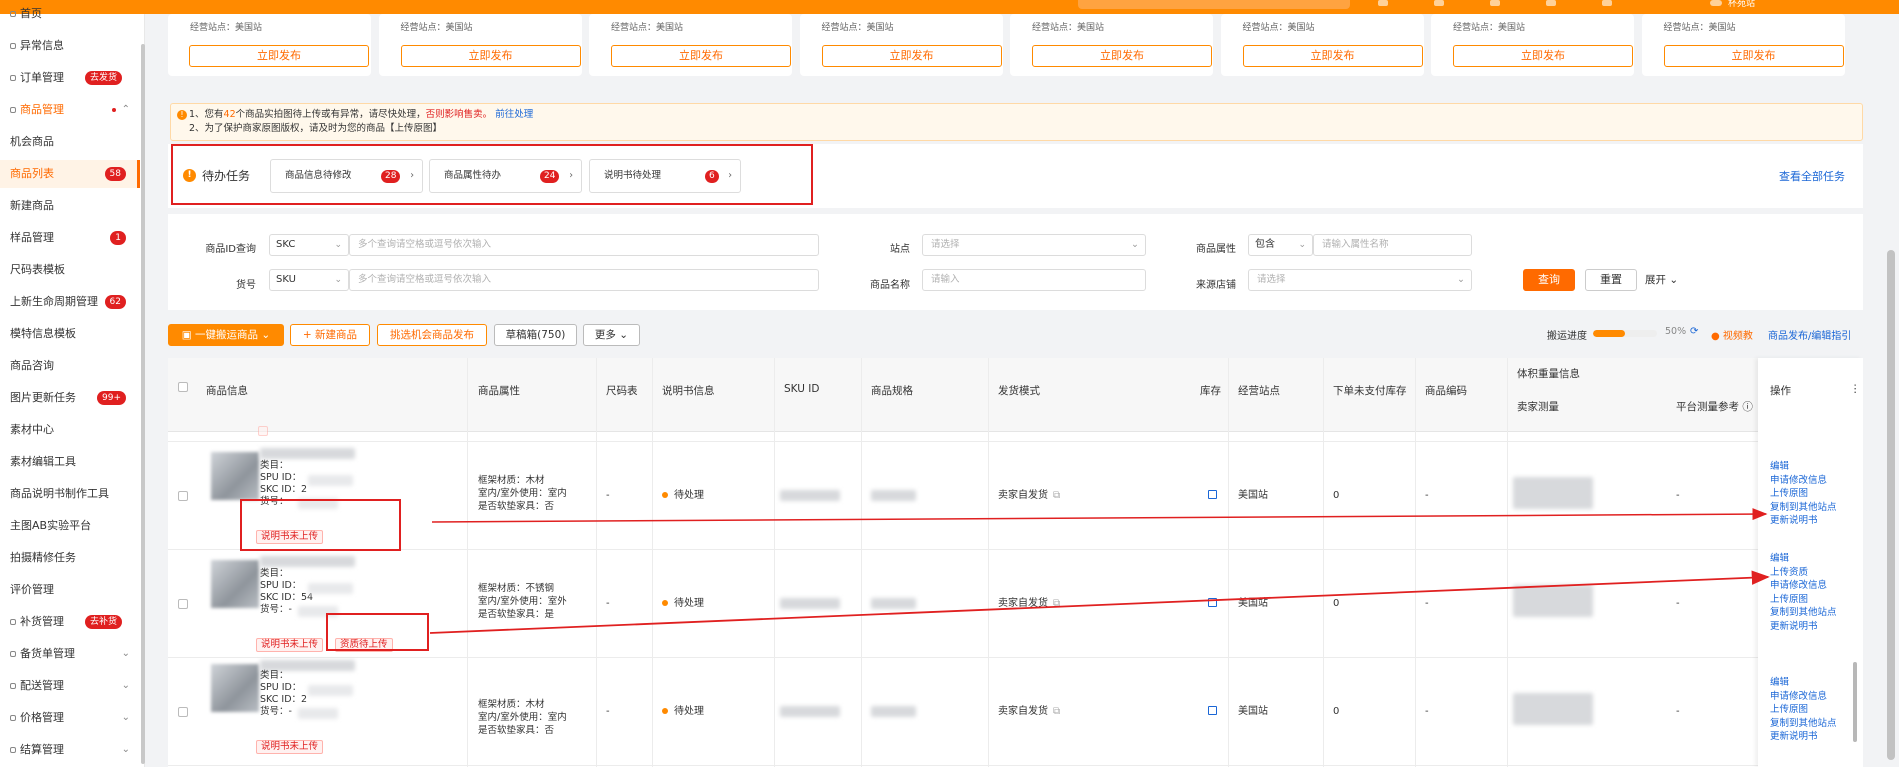 The width and height of the screenshot is (1899, 767). I want to click on arrow-qualification-to-upload, so click(1099, 602).